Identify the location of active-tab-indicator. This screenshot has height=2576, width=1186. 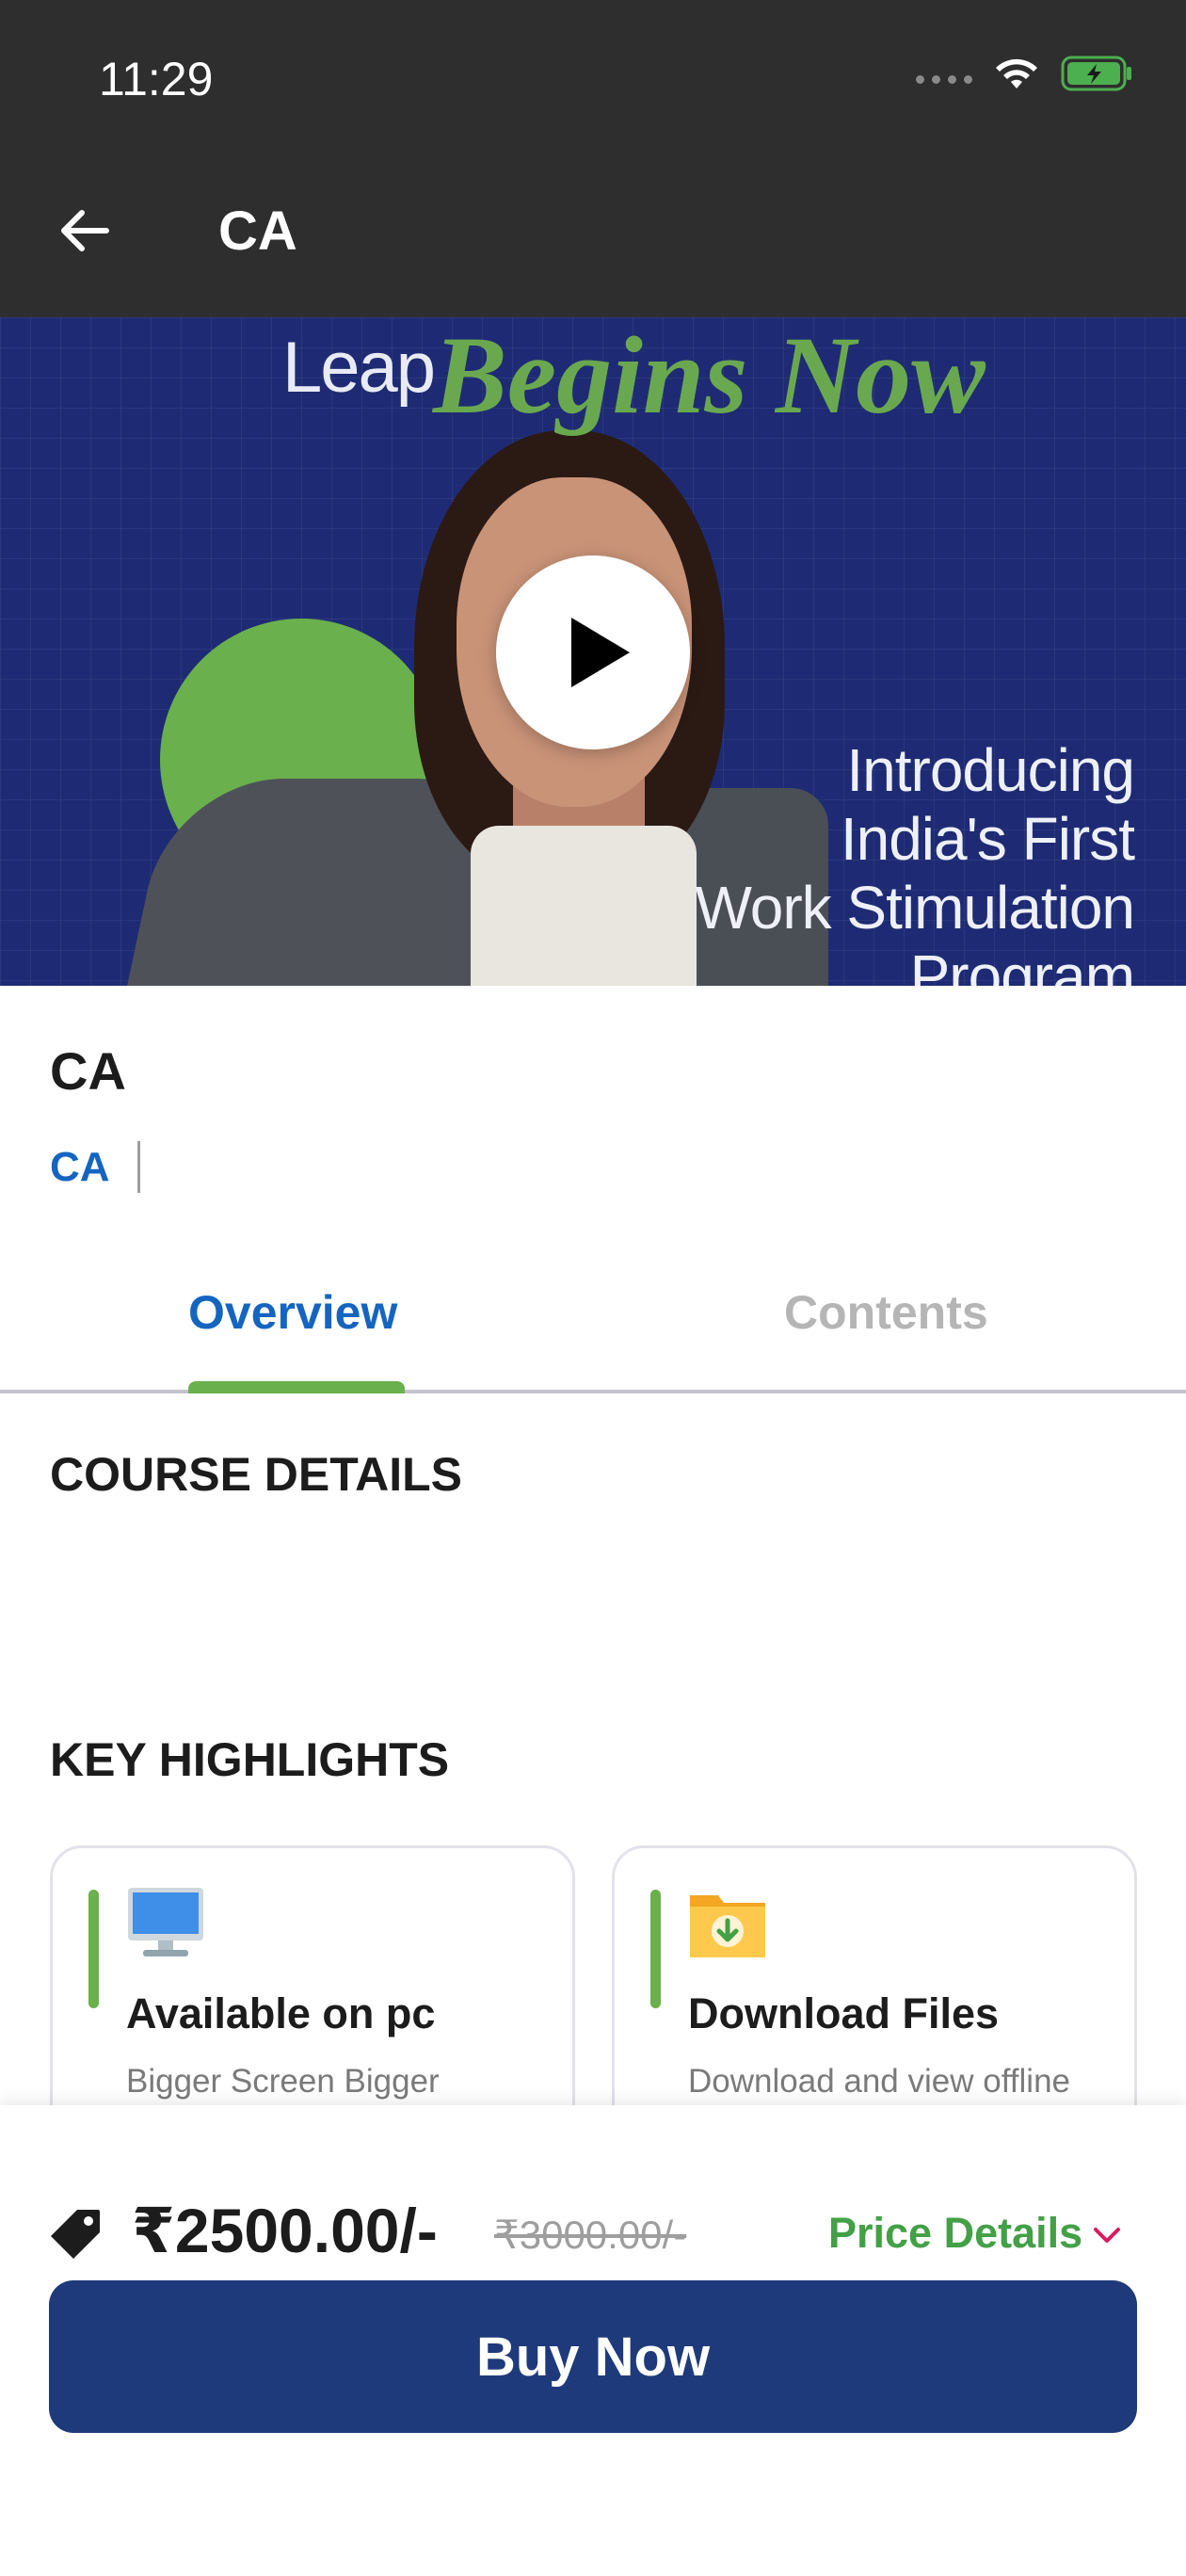
(296, 1387).